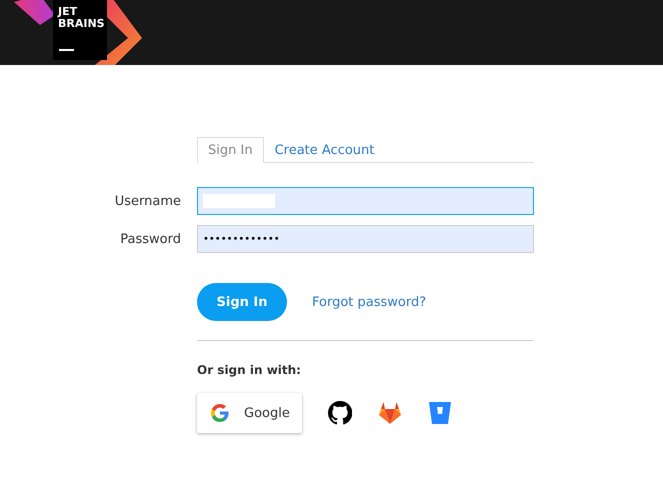 The image size is (663, 481). I want to click on logo: JET BRAINS, so click(80, 30).